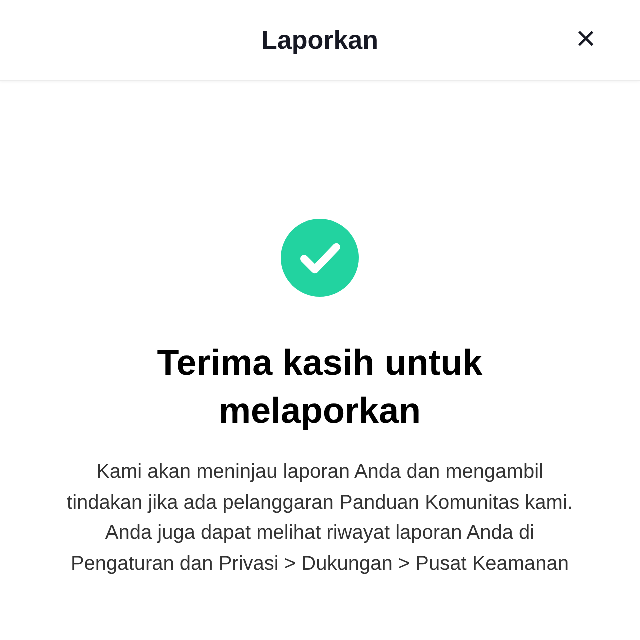  What do you see at coordinates (320, 387) in the screenshot?
I see `success-heading: Terima kasih untuk melaporkan` at bounding box center [320, 387].